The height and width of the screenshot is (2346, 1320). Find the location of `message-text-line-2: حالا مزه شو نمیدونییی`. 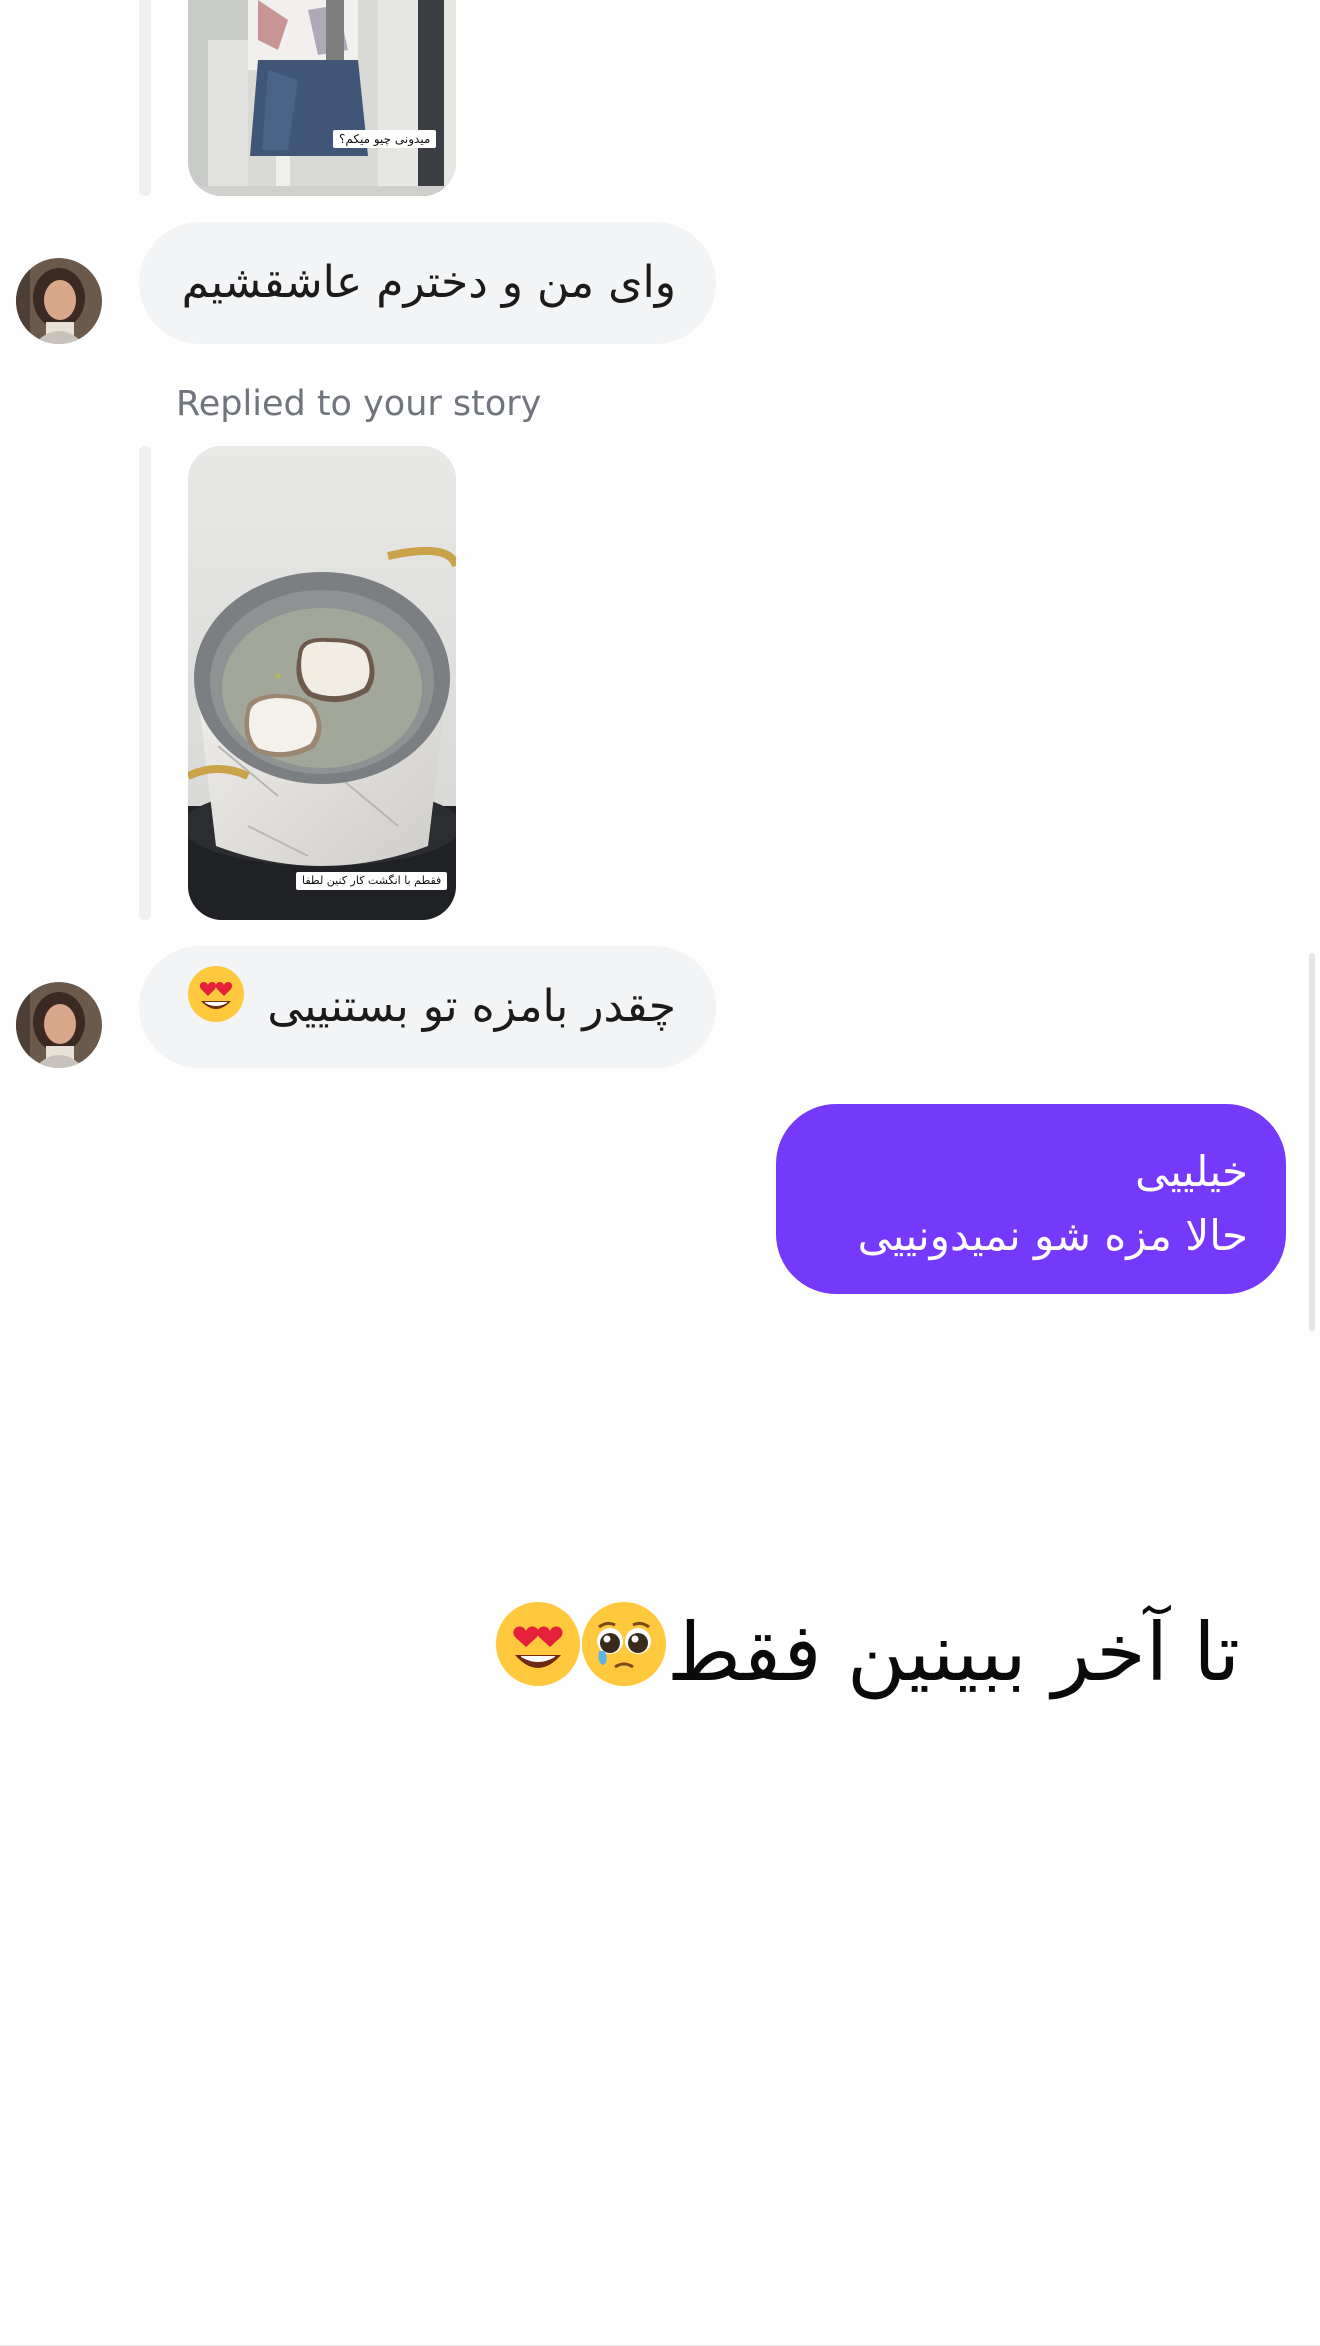

message-text-line-2: حالا مزه شو نمیدونییی is located at coordinates (1052, 1235).